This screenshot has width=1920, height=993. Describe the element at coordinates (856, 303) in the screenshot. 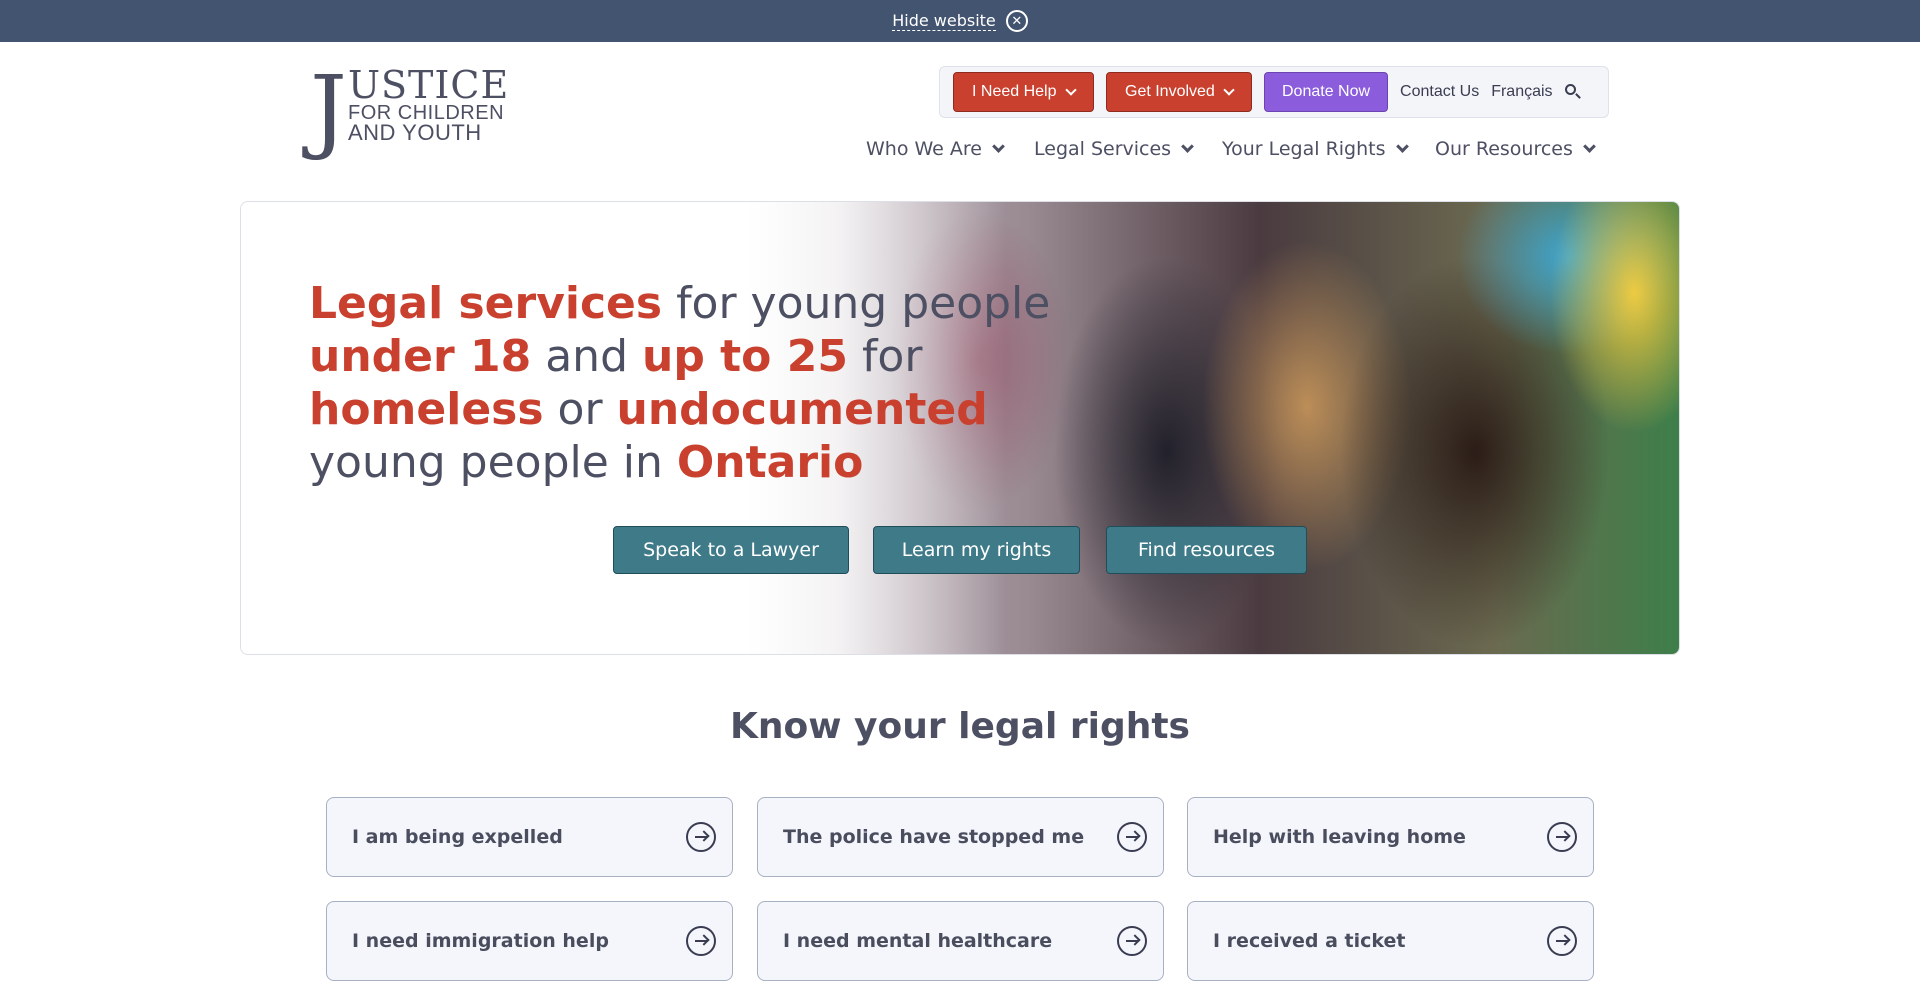

I see `headline-text: for young people` at that location.